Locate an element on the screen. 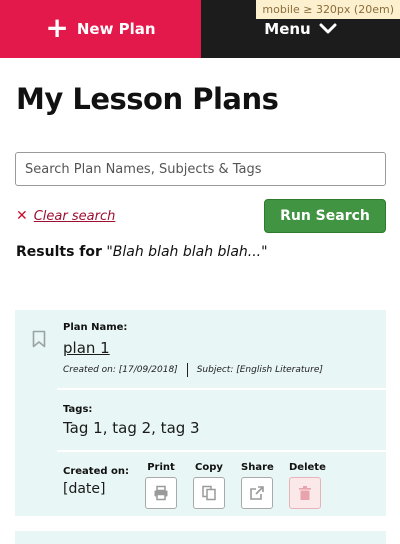 The image size is (400, 544). copy-label: Copy is located at coordinates (209, 467).